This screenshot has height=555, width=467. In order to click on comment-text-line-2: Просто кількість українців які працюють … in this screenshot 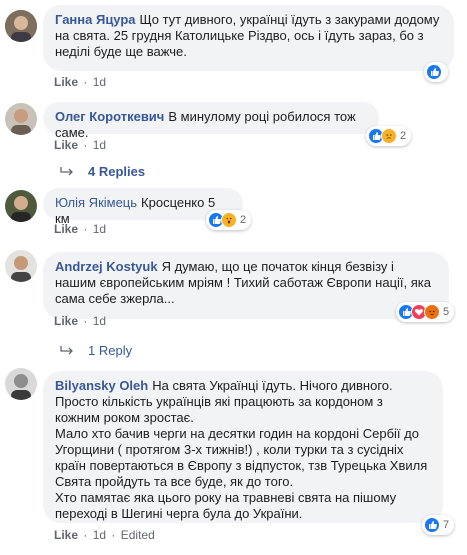, I will do `click(219, 409)`.